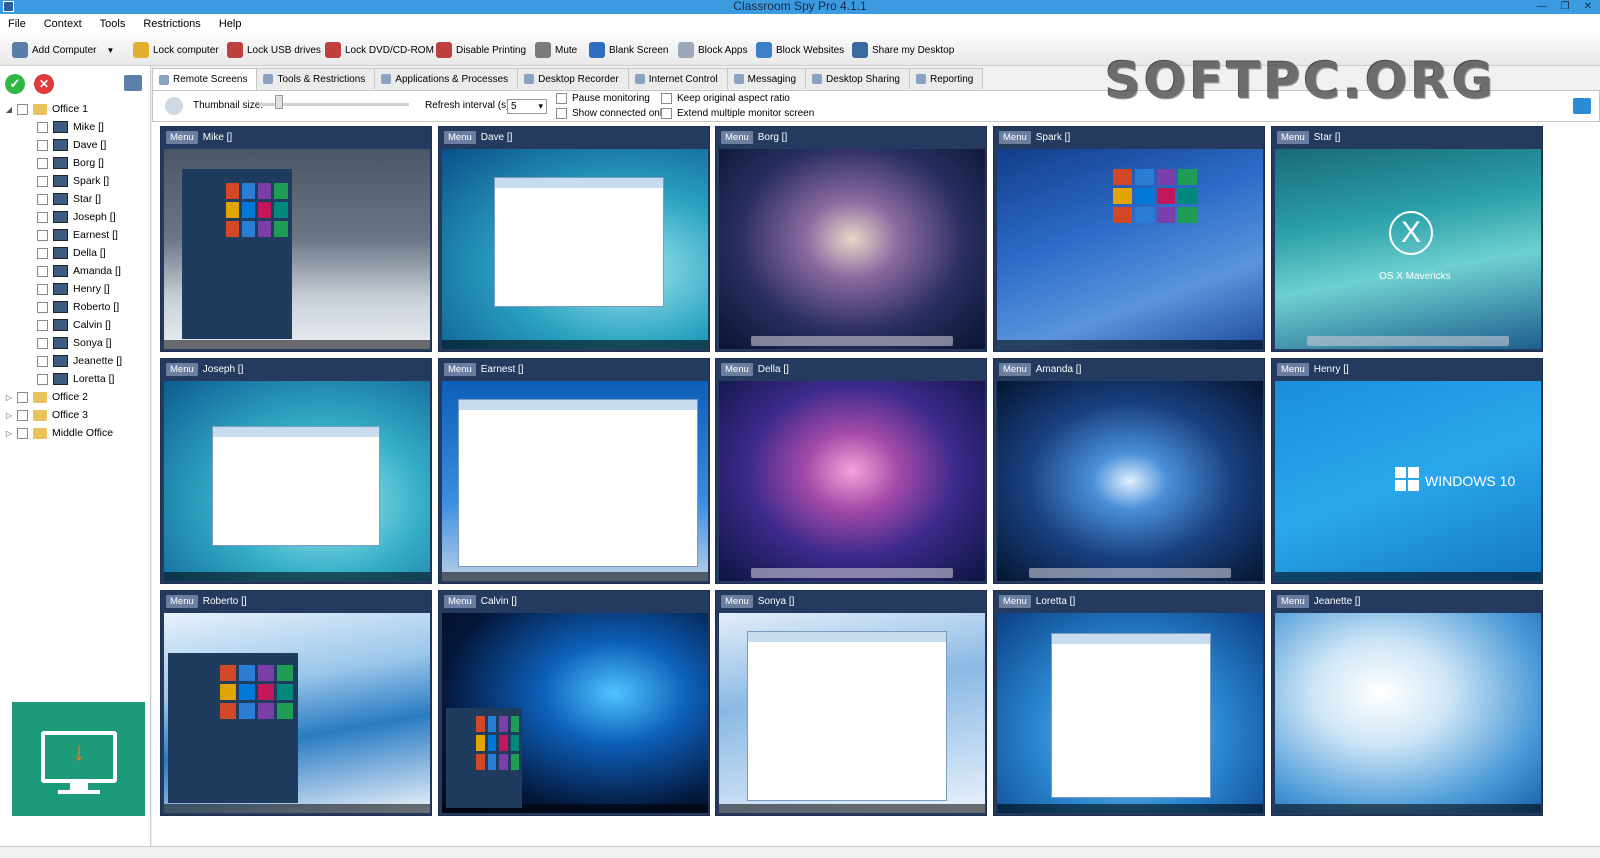 Image resolution: width=1600 pixels, height=858 pixels. What do you see at coordinates (603, 98) in the screenshot?
I see `pause-monitoring-checkbox: Pause monitoring` at bounding box center [603, 98].